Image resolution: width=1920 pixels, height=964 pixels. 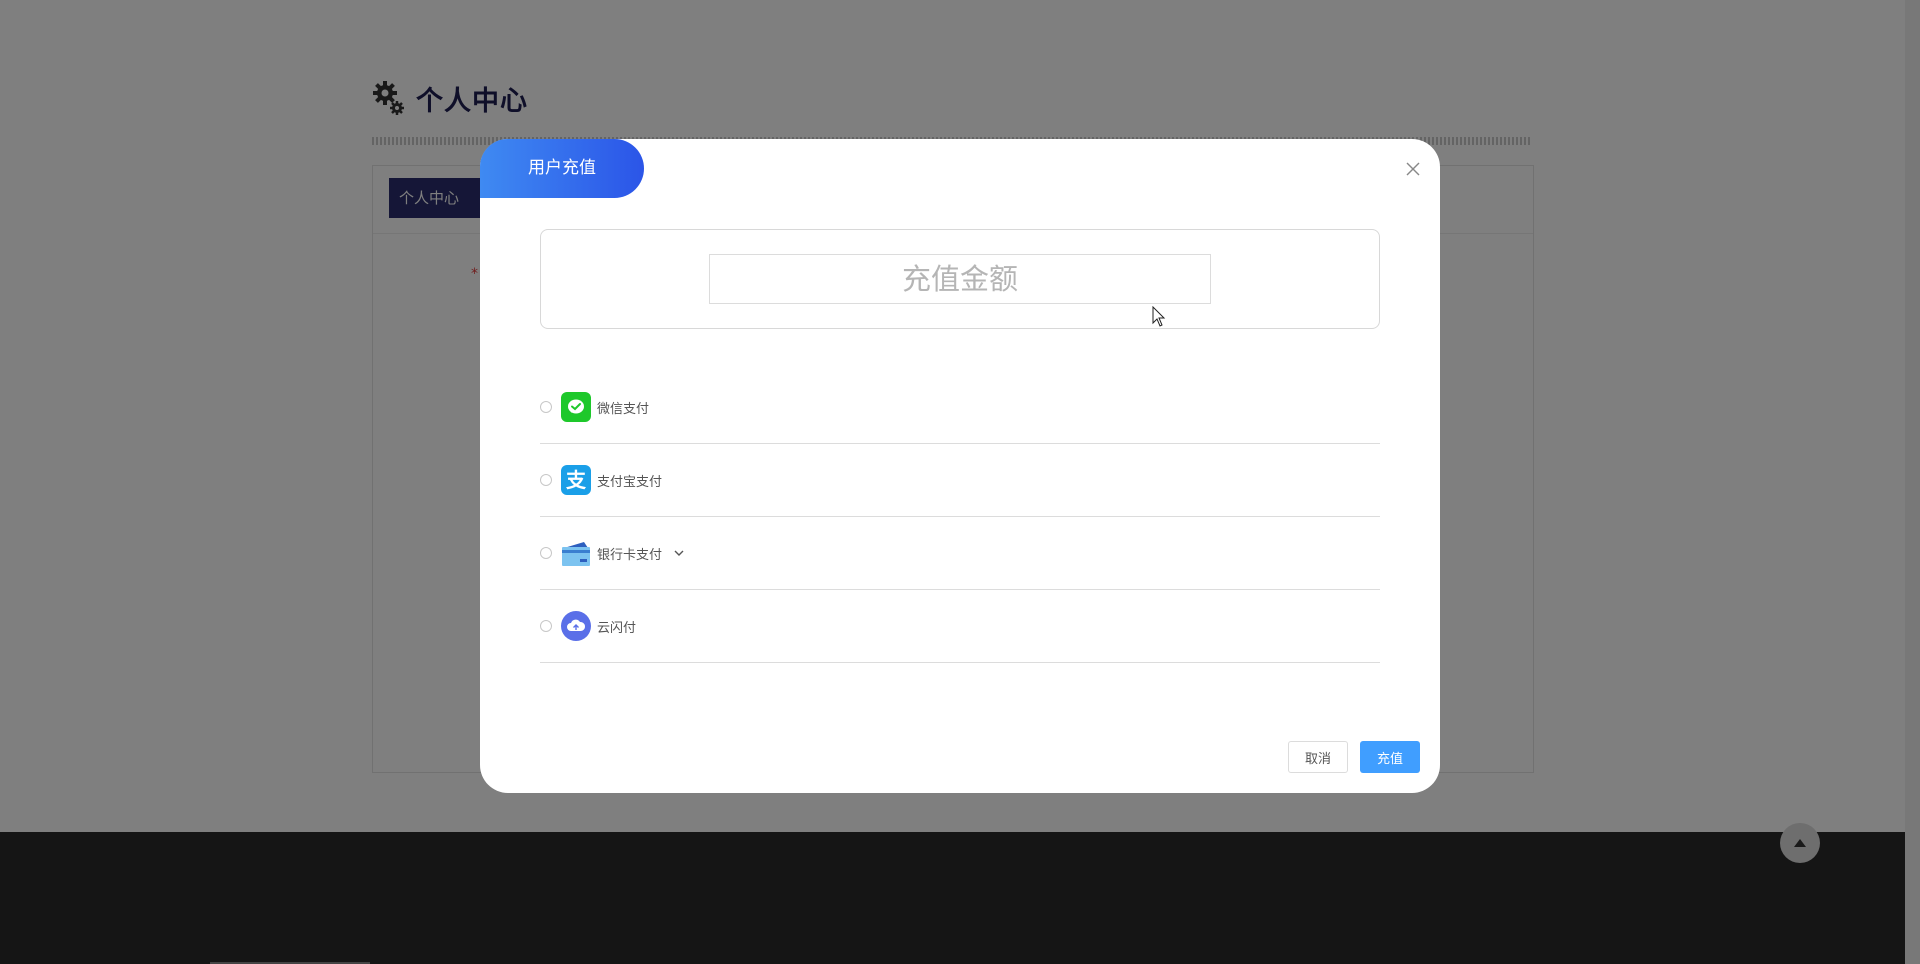 I want to click on amount-input, so click(x=960, y=279).